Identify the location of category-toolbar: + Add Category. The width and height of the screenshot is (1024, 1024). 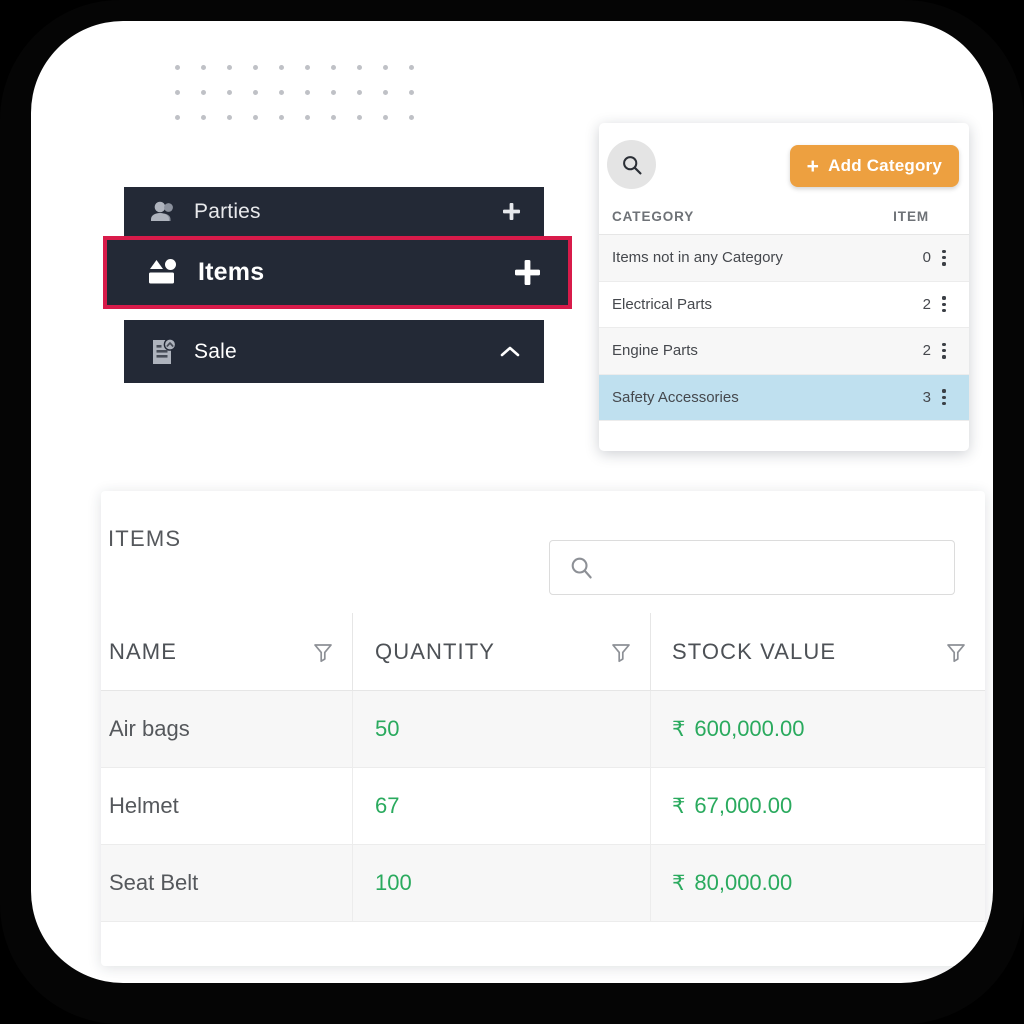
(784, 161).